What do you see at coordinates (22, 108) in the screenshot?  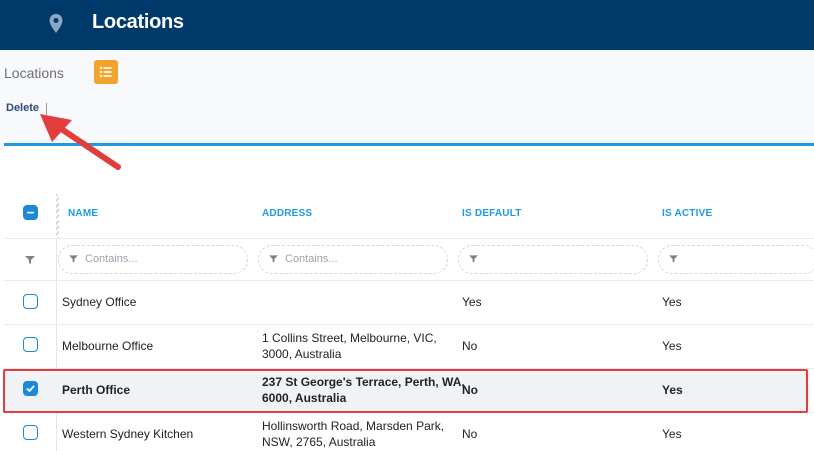 I see `delete-button: Delete` at bounding box center [22, 108].